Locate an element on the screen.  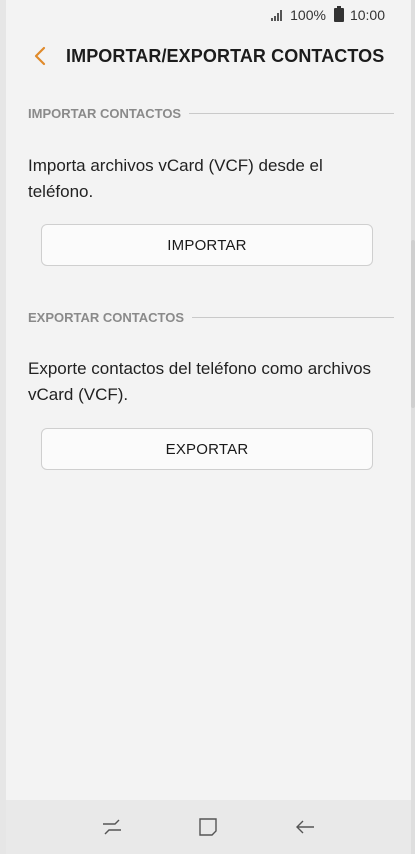
home-icon is located at coordinates (208, 827).